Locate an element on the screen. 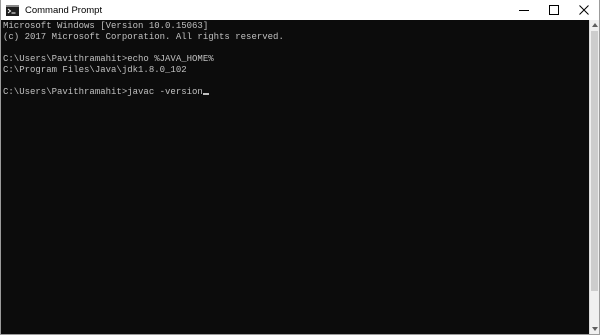  maximize-icon is located at coordinates (554, 10).